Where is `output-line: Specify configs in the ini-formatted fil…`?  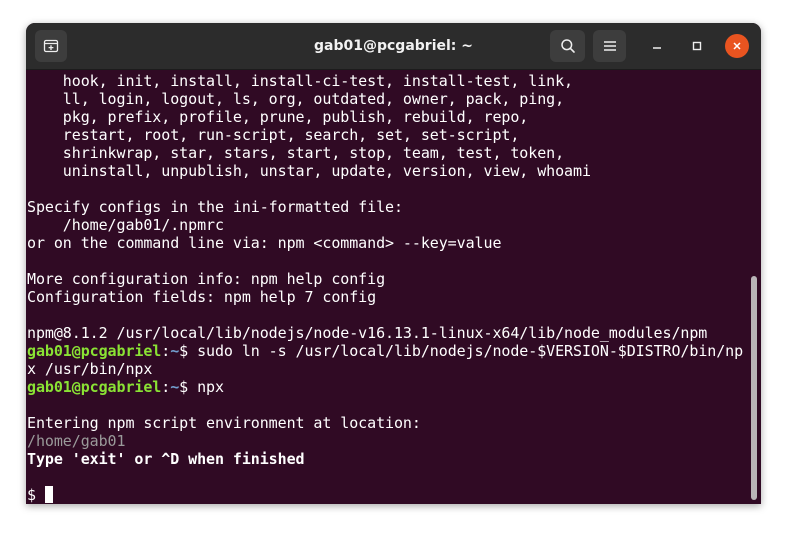
output-line: Specify configs in the ini-formatted fil… is located at coordinates (215, 207).